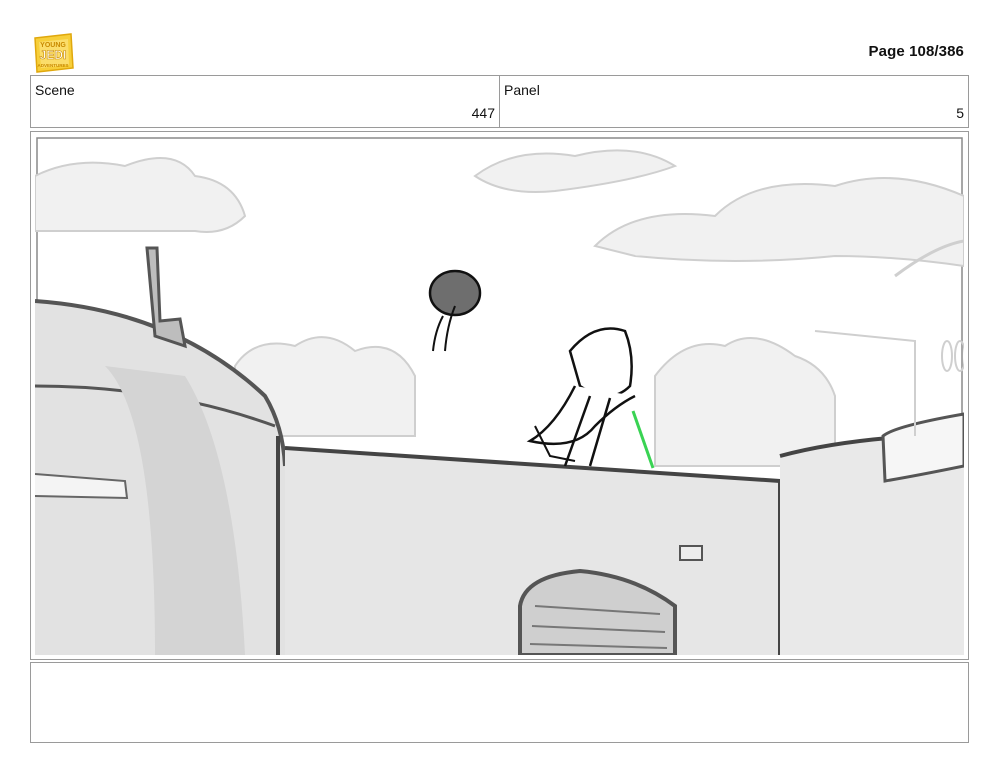  What do you see at coordinates (733, 101) in the screenshot?
I see `panel-cell: Panel 5` at bounding box center [733, 101].